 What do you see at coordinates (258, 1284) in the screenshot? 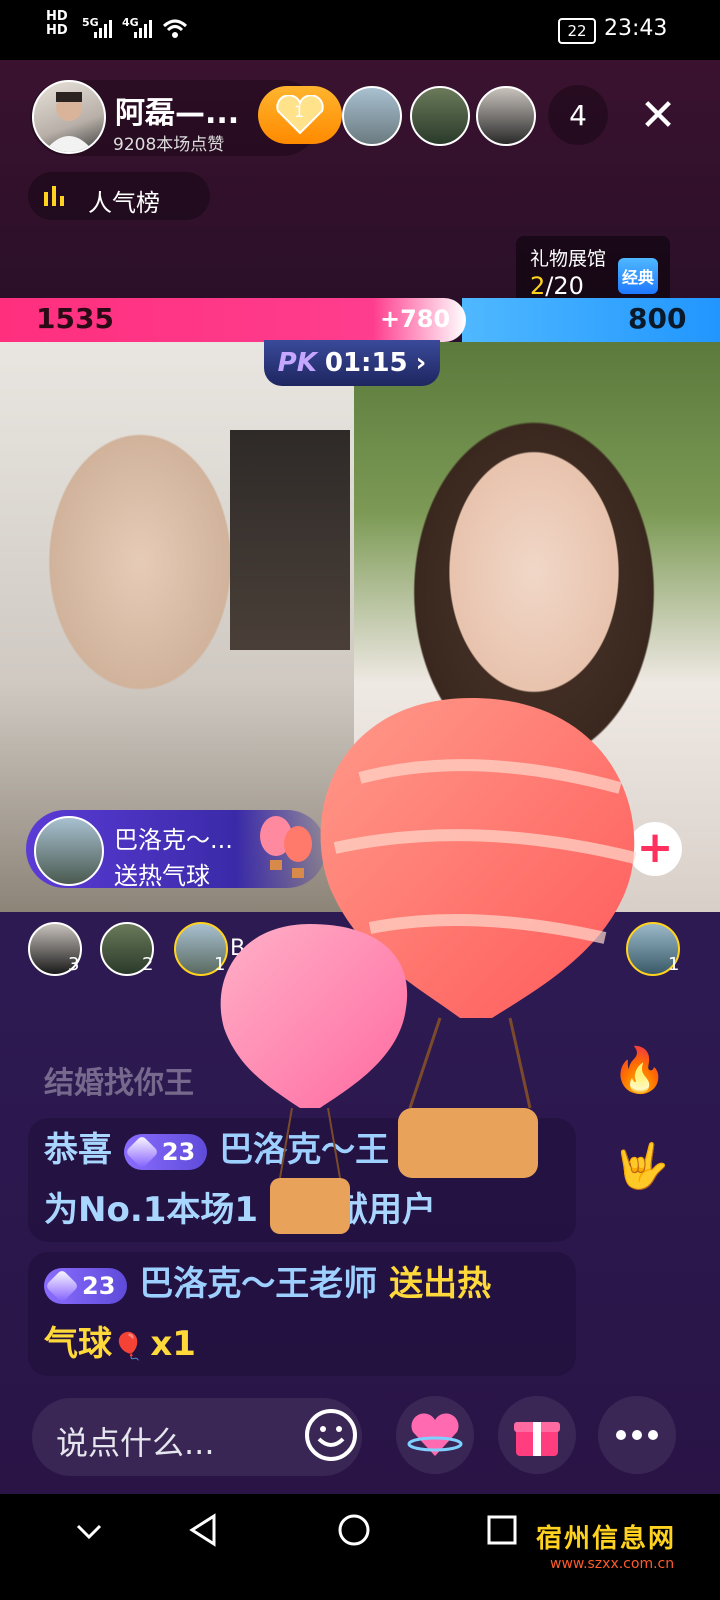
I see `chat-msg2-user: 巴洛克～王老师` at bounding box center [258, 1284].